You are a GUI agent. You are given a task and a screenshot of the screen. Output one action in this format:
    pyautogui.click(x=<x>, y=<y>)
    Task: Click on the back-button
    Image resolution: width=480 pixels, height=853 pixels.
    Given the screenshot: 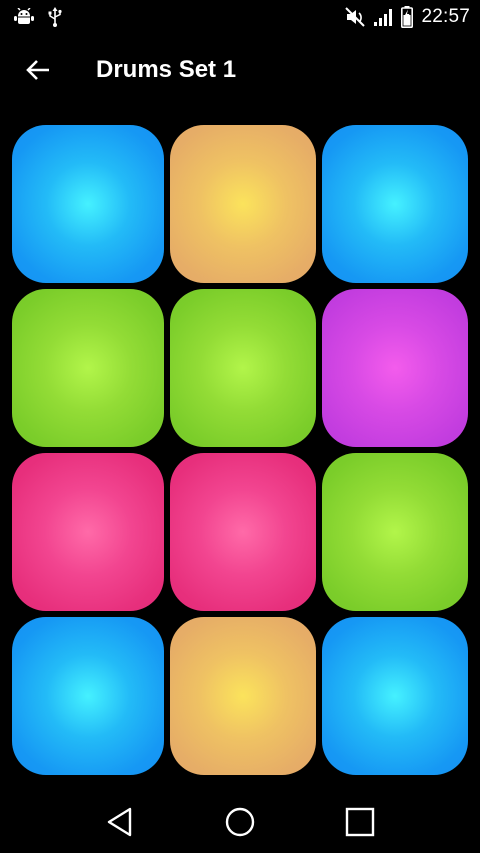 What is the action you would take?
    pyautogui.click(x=38, y=70)
    